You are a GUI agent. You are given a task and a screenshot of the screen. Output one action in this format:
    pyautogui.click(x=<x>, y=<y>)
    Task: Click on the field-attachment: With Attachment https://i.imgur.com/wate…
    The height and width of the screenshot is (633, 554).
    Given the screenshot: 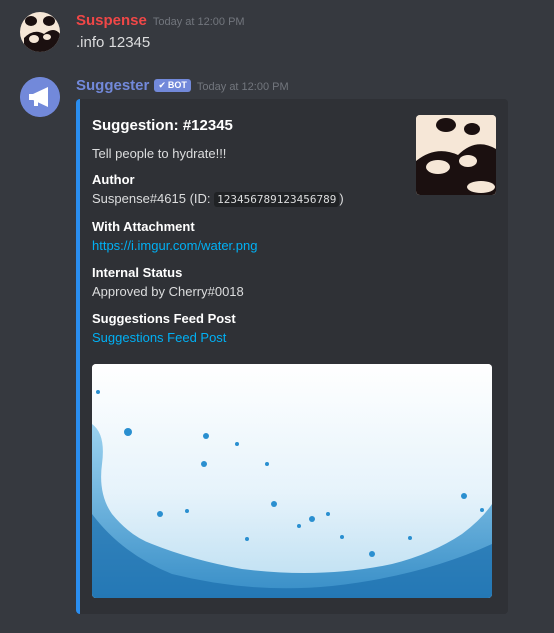 What is the action you would take?
    pyautogui.click(x=247, y=237)
    